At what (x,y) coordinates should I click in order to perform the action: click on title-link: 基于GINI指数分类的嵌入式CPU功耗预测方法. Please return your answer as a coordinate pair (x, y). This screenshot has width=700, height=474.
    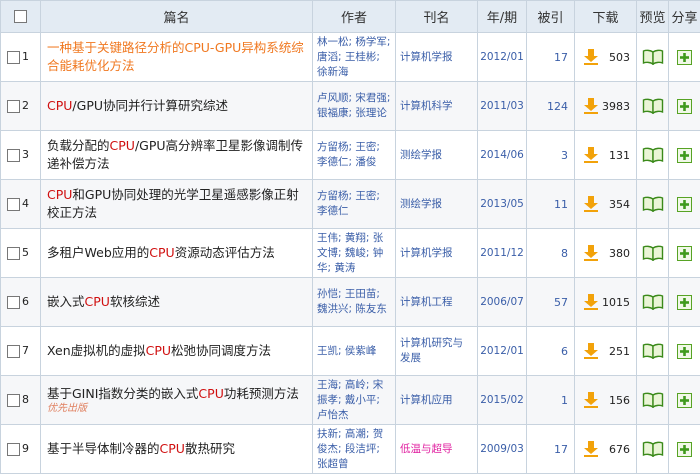
    Looking at the image, I should click on (173, 393).